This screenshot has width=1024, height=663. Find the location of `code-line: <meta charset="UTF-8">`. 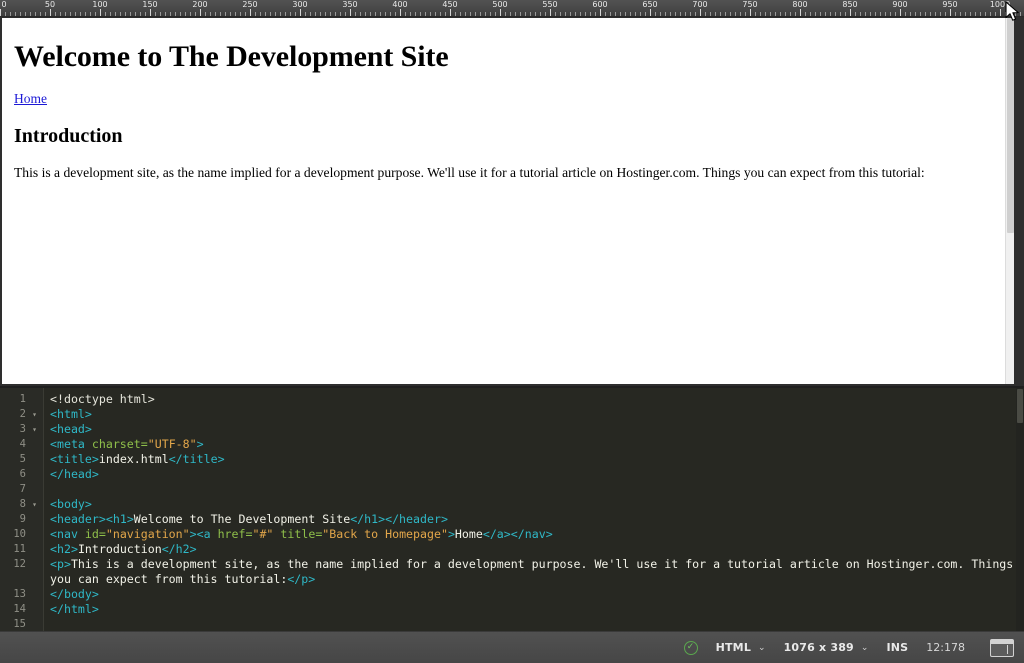

code-line: <meta charset="UTF-8"> is located at coordinates (537, 444).